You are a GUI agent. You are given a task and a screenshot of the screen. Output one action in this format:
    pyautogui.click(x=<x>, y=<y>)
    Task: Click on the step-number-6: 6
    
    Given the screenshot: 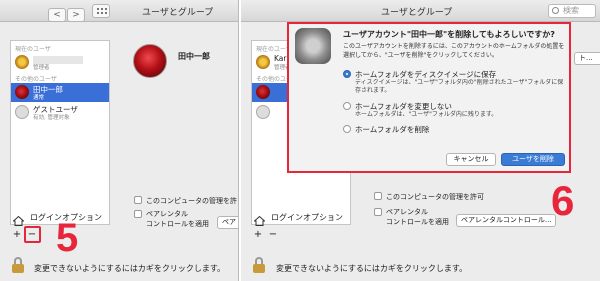 What is the action you would take?
    pyautogui.click(x=563, y=200)
    